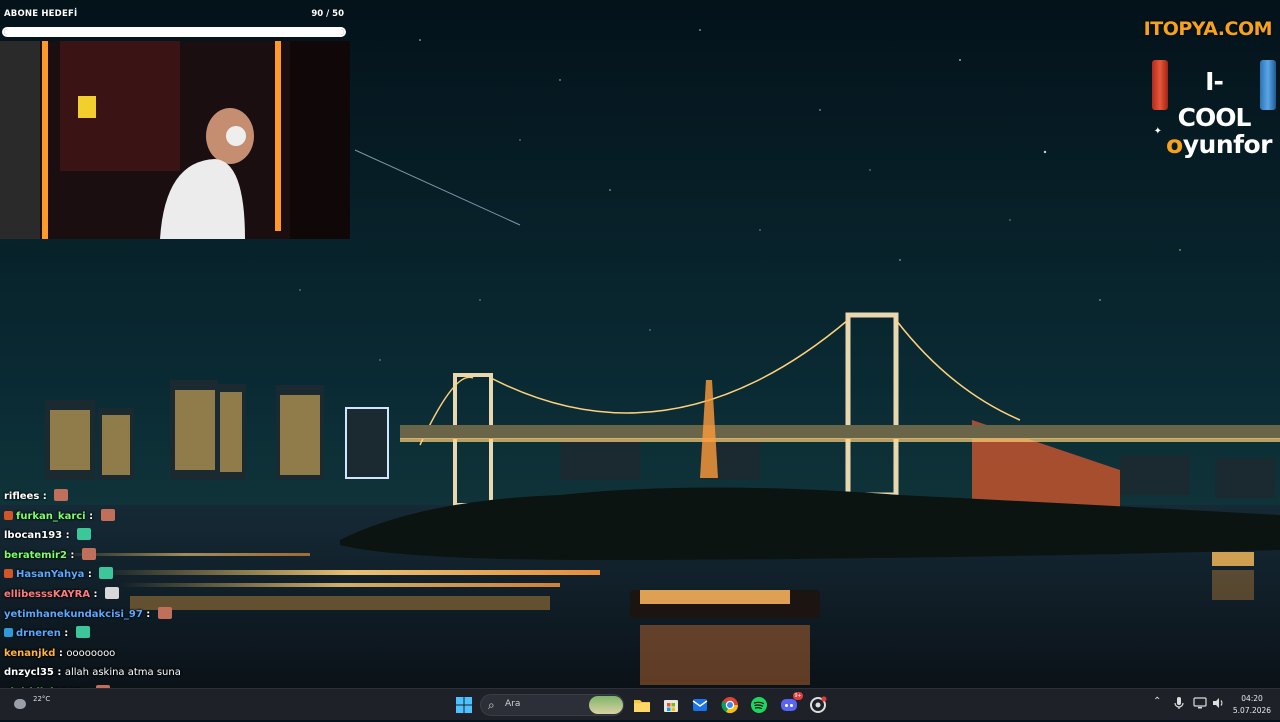 The height and width of the screenshot is (722, 1280). I want to click on chat-message: beratemir2 :, so click(184, 556).